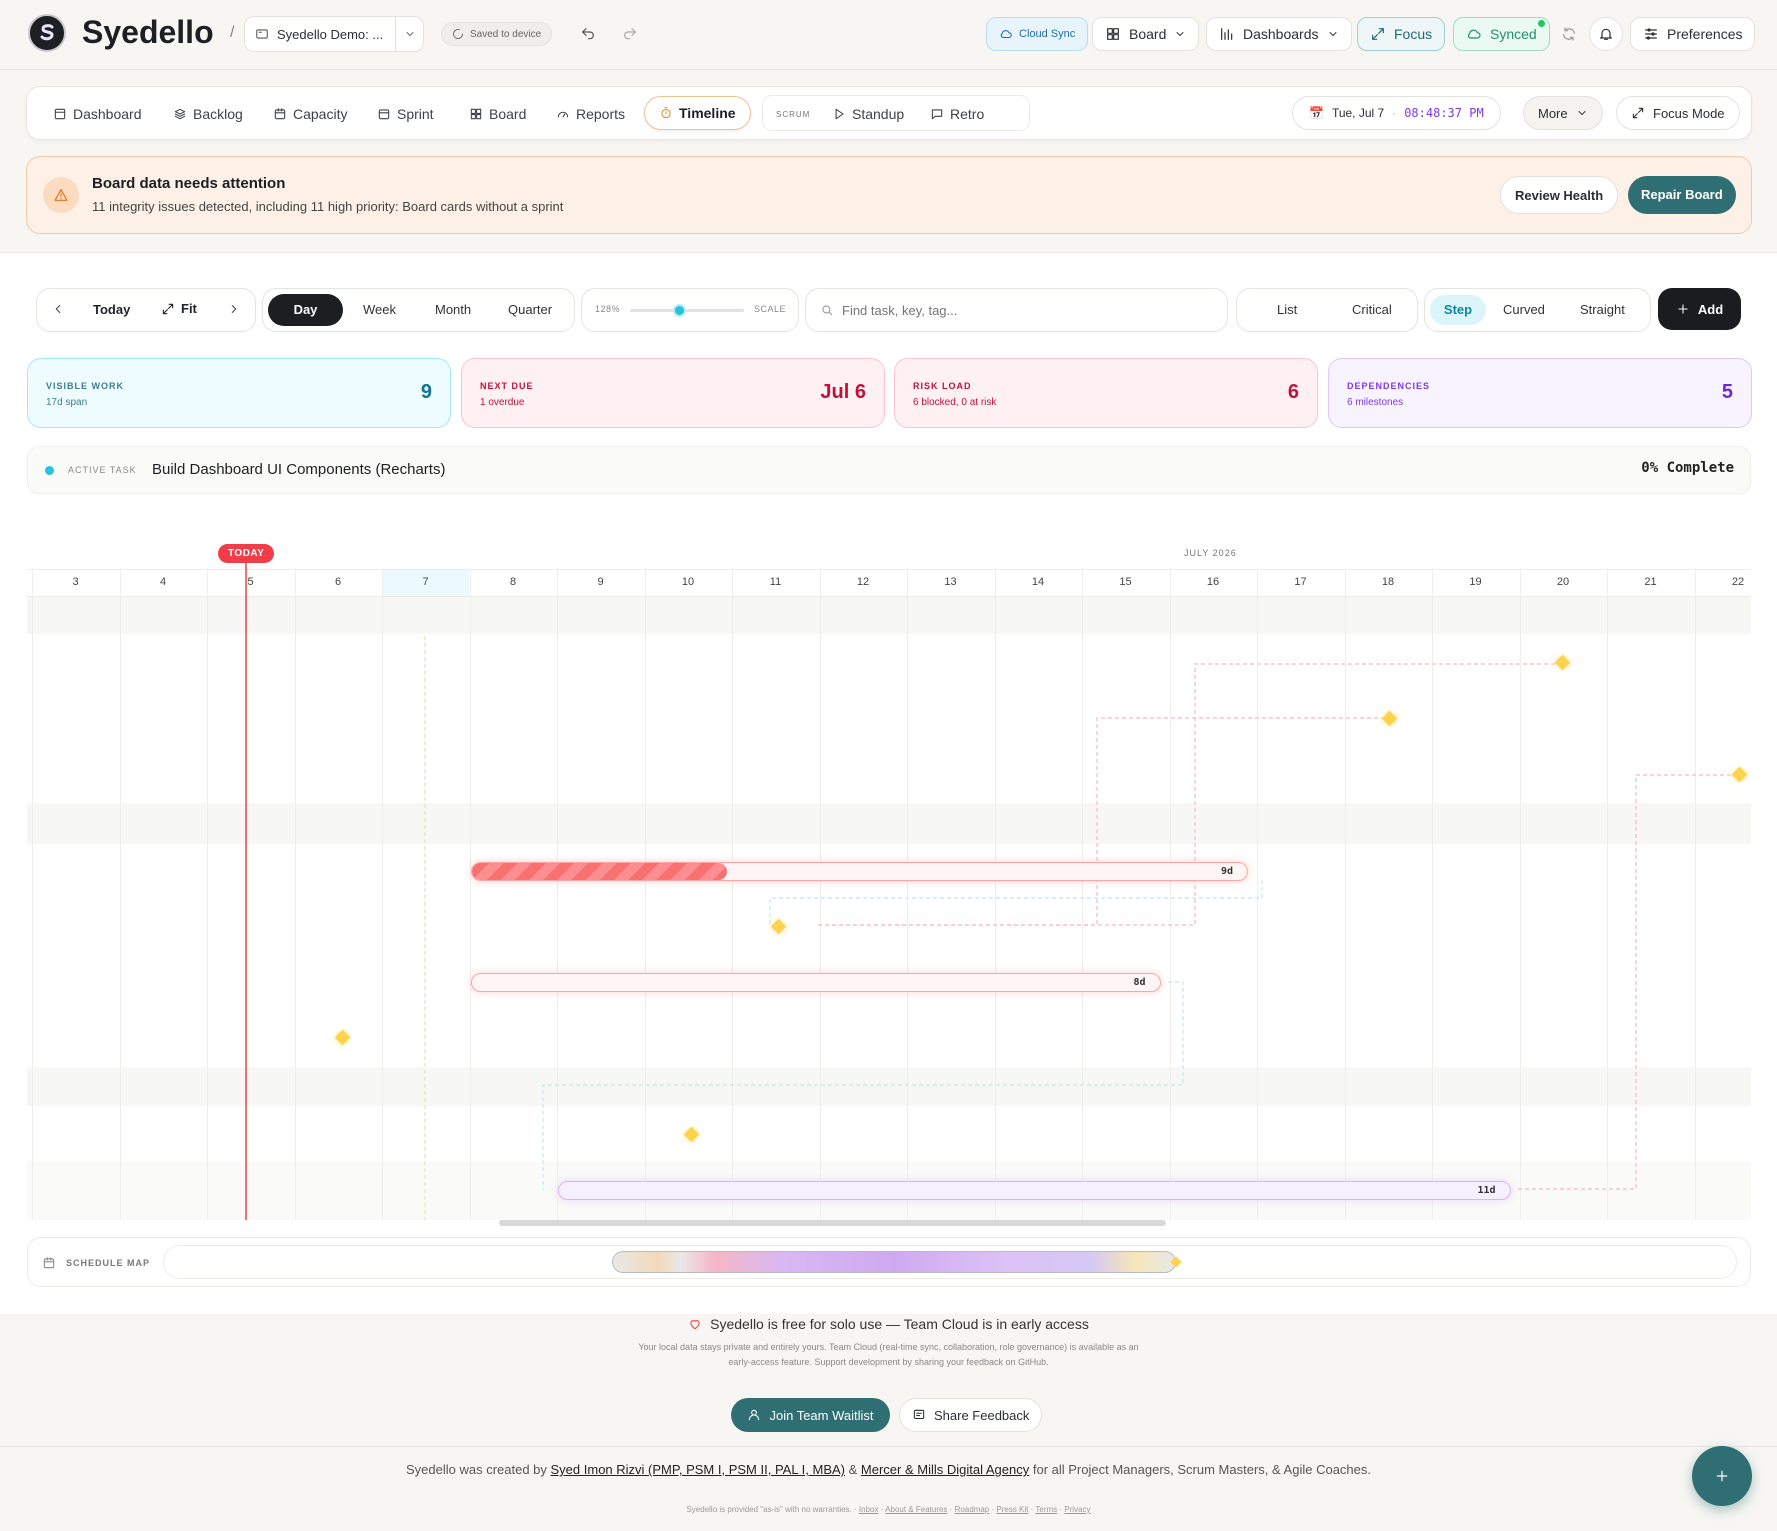 This screenshot has width=1777, height=1531. Describe the element at coordinates (815, 982) in the screenshot. I see `task-bar: 8d` at that location.